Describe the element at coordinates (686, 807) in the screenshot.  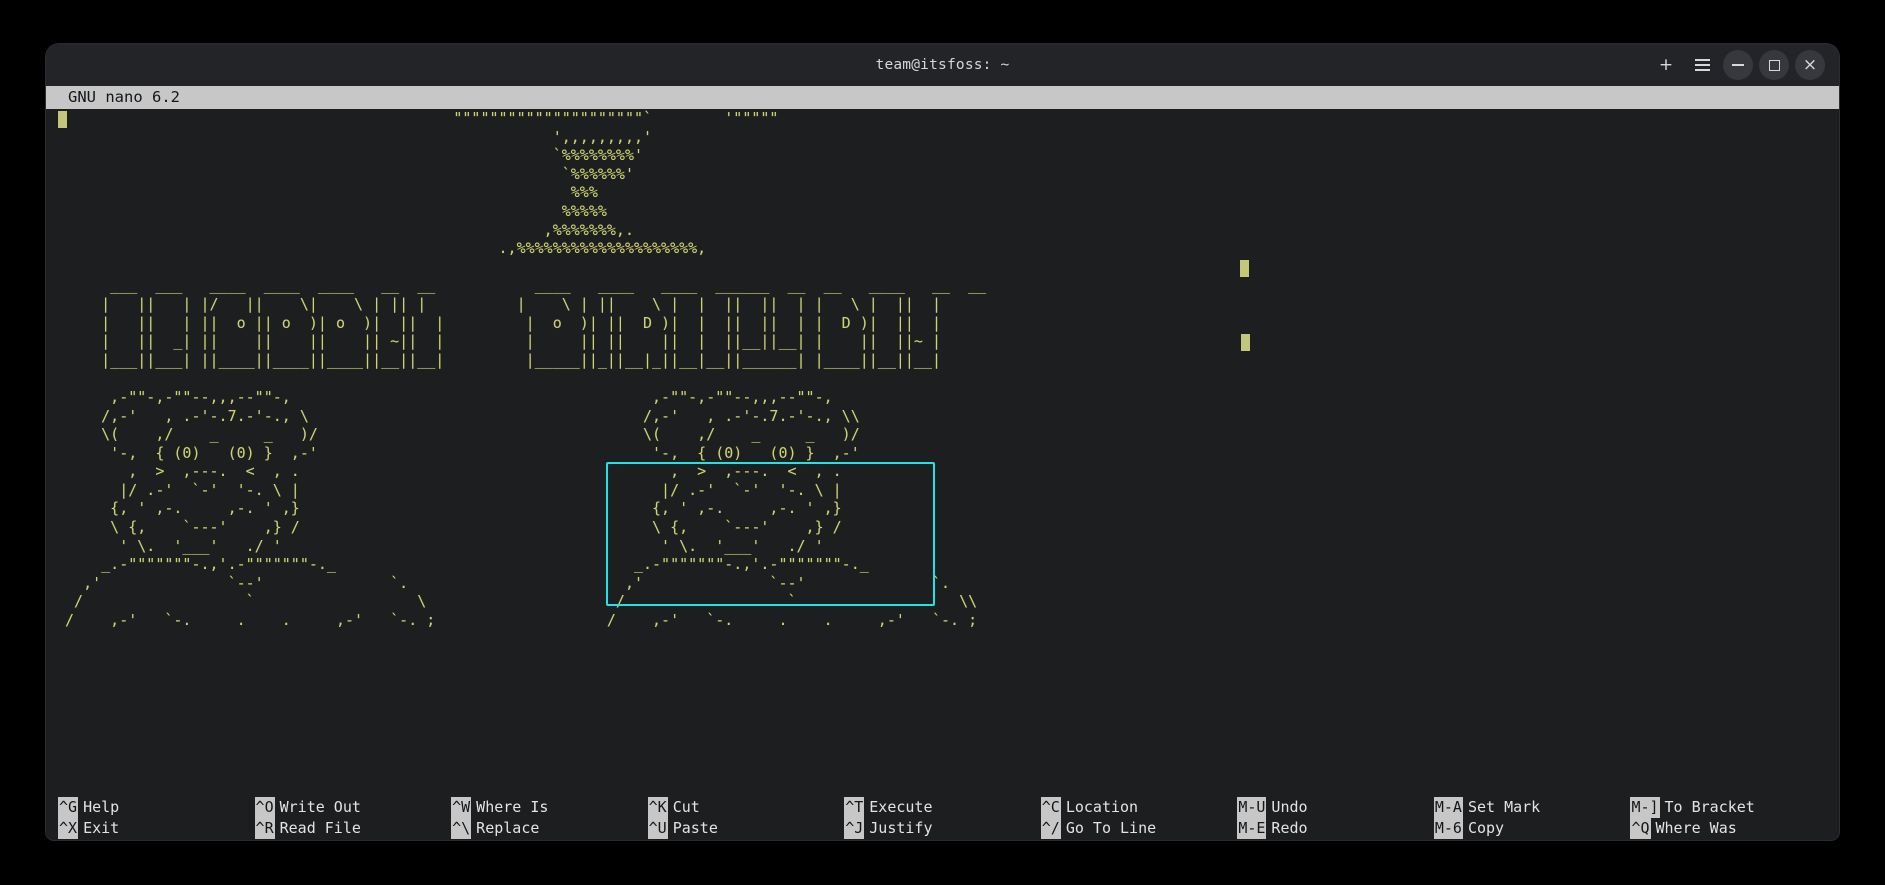
I see `shortcut-label: Cut` at that location.